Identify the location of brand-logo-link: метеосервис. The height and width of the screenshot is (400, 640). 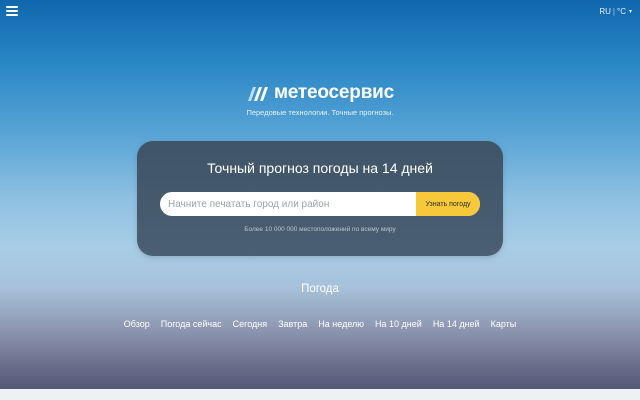
(320, 93).